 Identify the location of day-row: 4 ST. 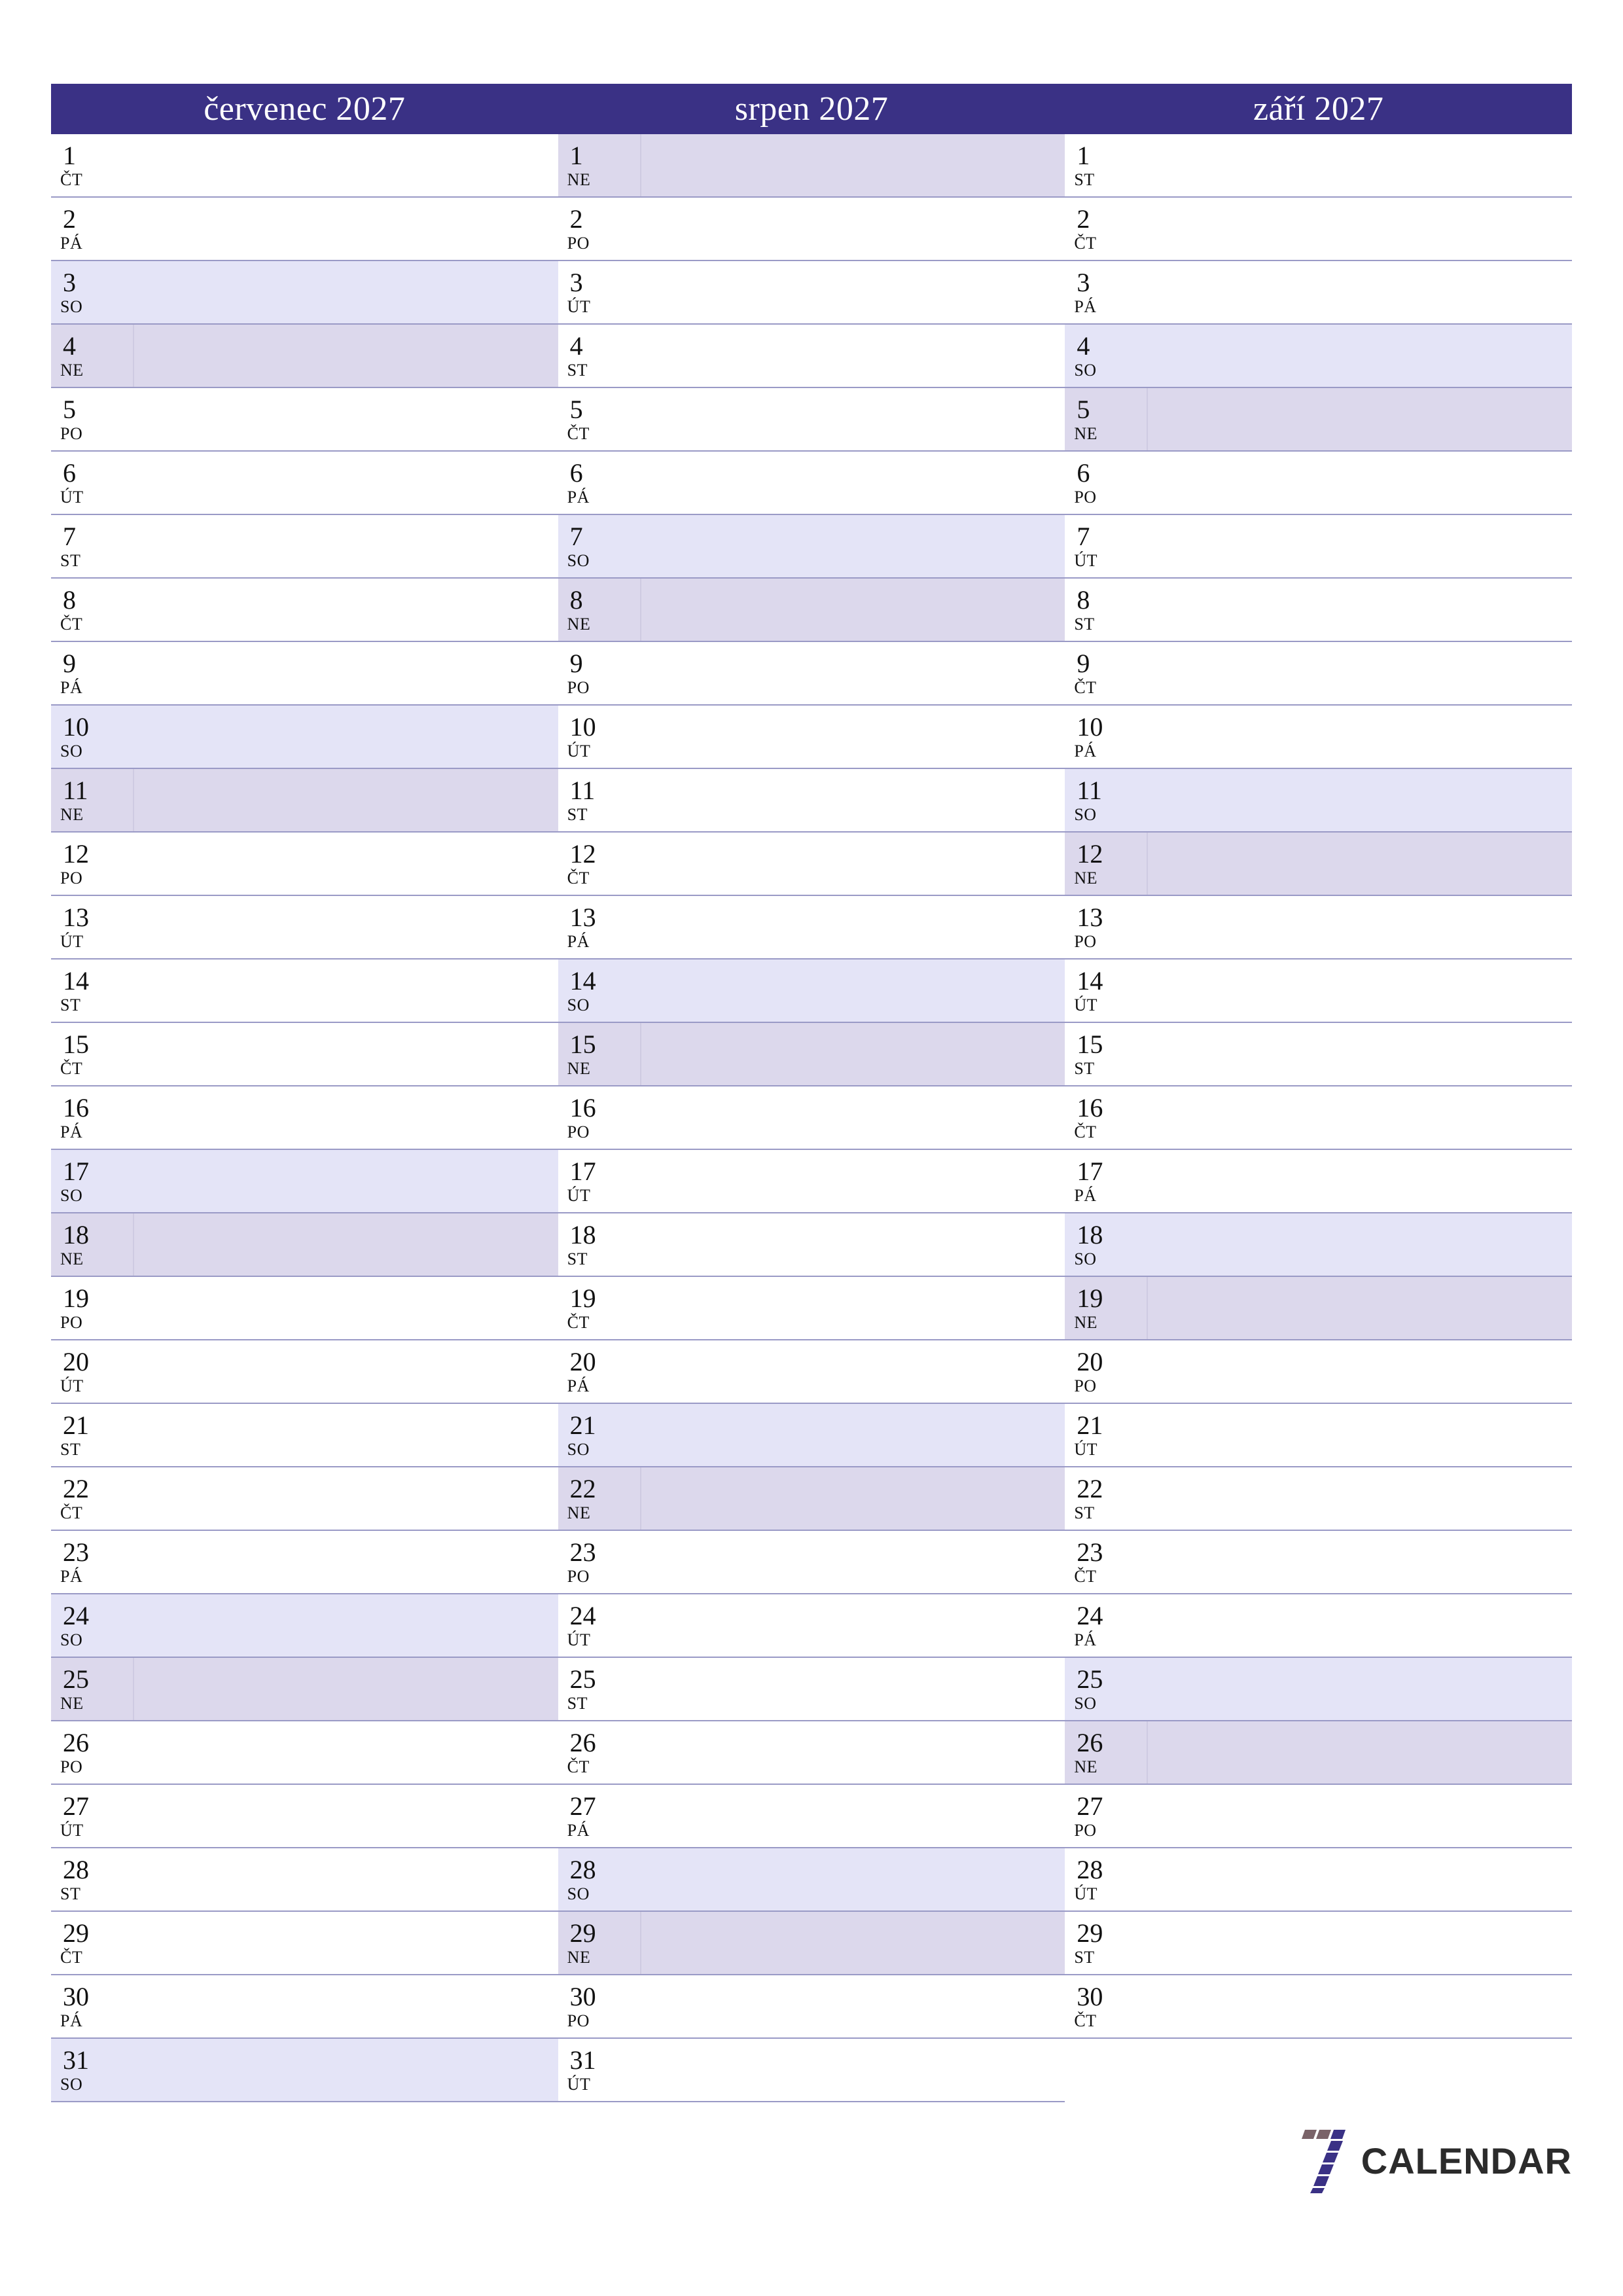
(811, 356).